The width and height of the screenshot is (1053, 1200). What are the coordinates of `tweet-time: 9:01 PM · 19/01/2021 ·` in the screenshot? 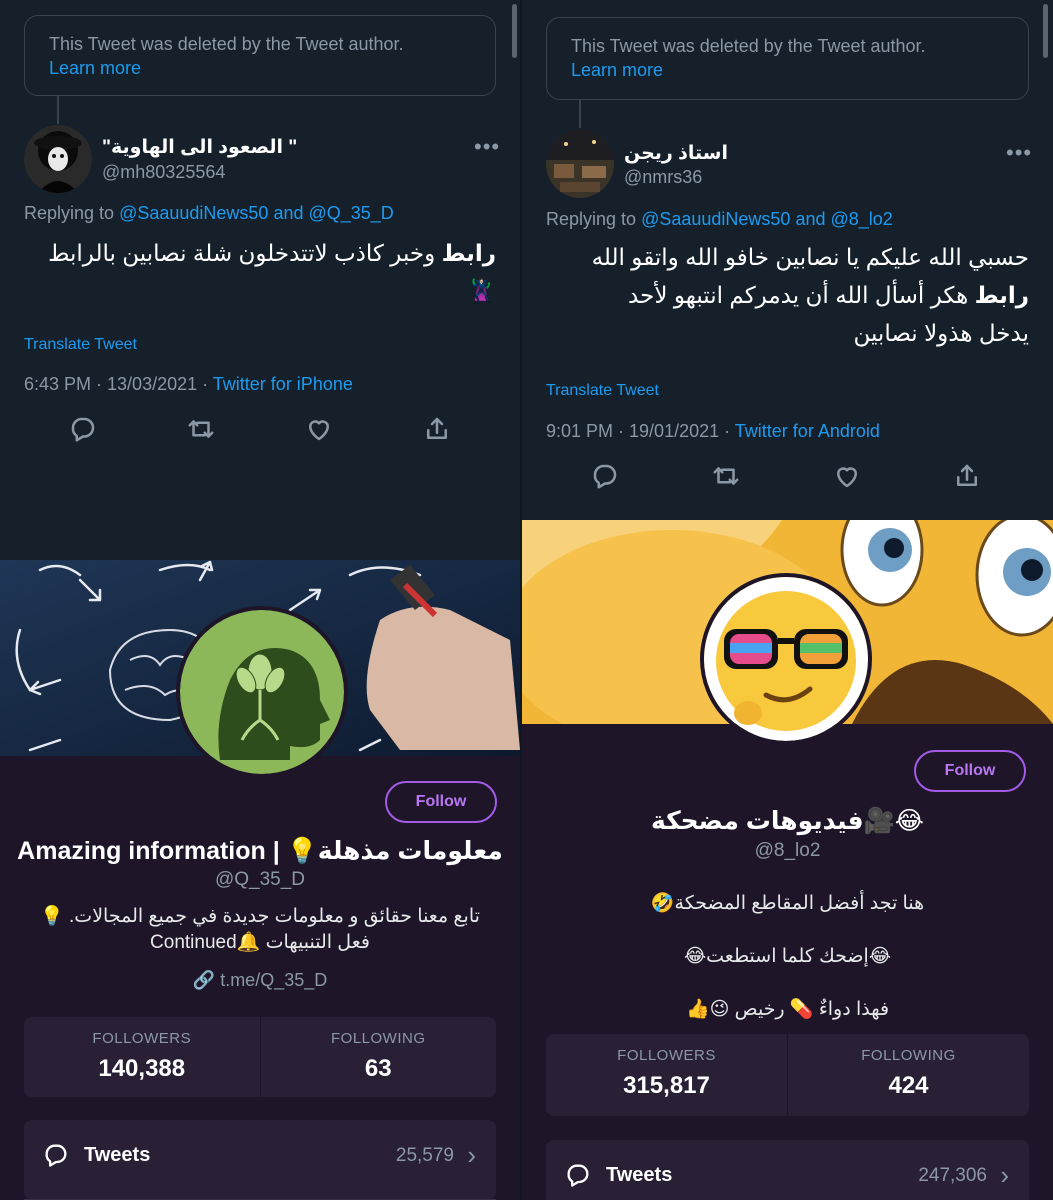 It's located at (640, 431).